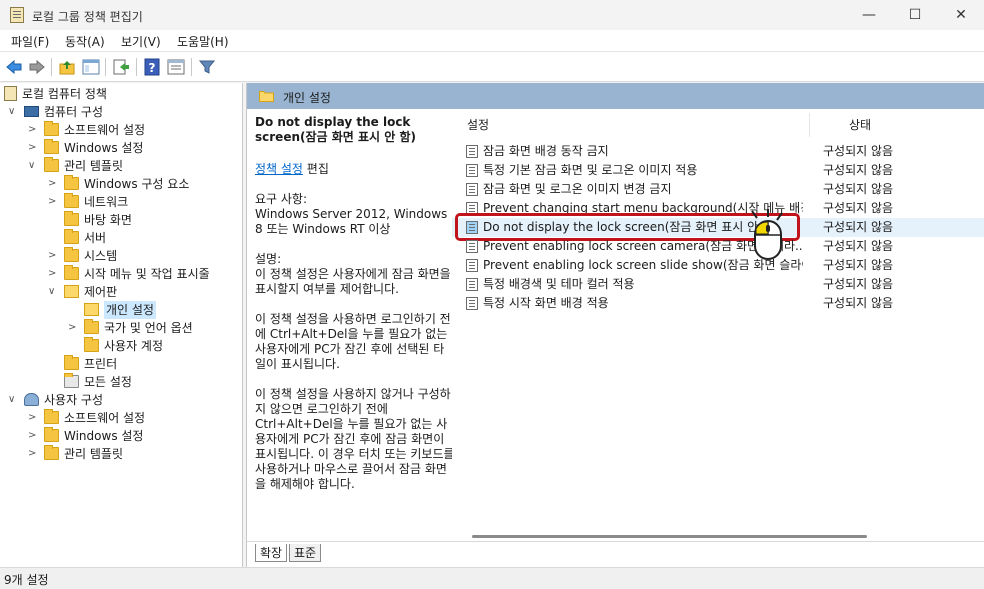  I want to click on view-tabs: 확장 표준, so click(615, 554).